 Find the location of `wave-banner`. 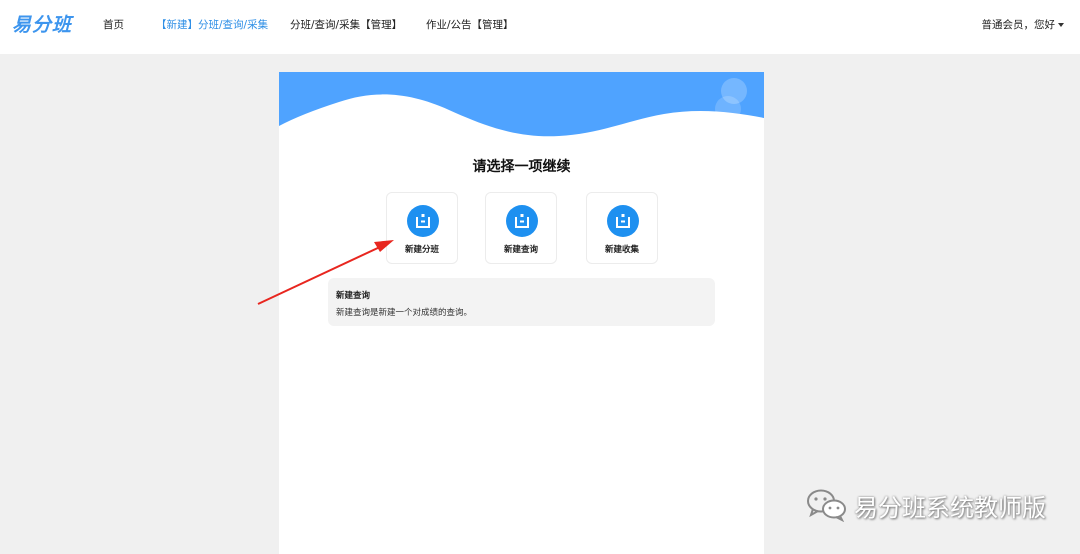

wave-banner is located at coordinates (521, 104).